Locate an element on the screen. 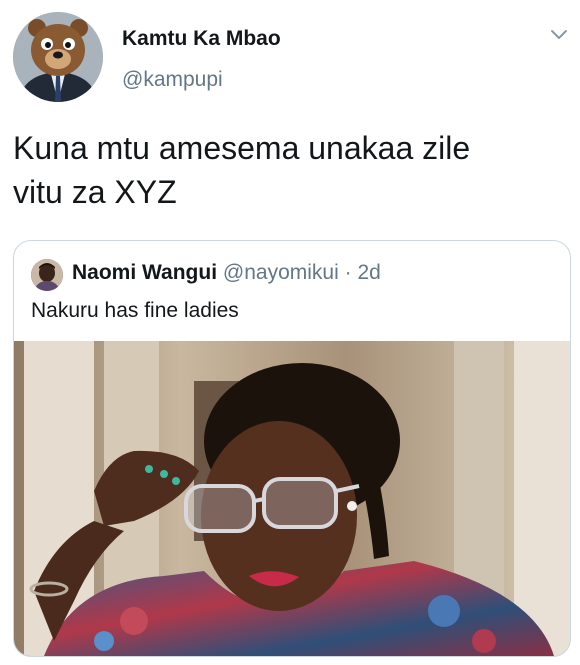  tweet-text-line: Kuna mtu amesema unakaa zile is located at coordinates (242, 148).